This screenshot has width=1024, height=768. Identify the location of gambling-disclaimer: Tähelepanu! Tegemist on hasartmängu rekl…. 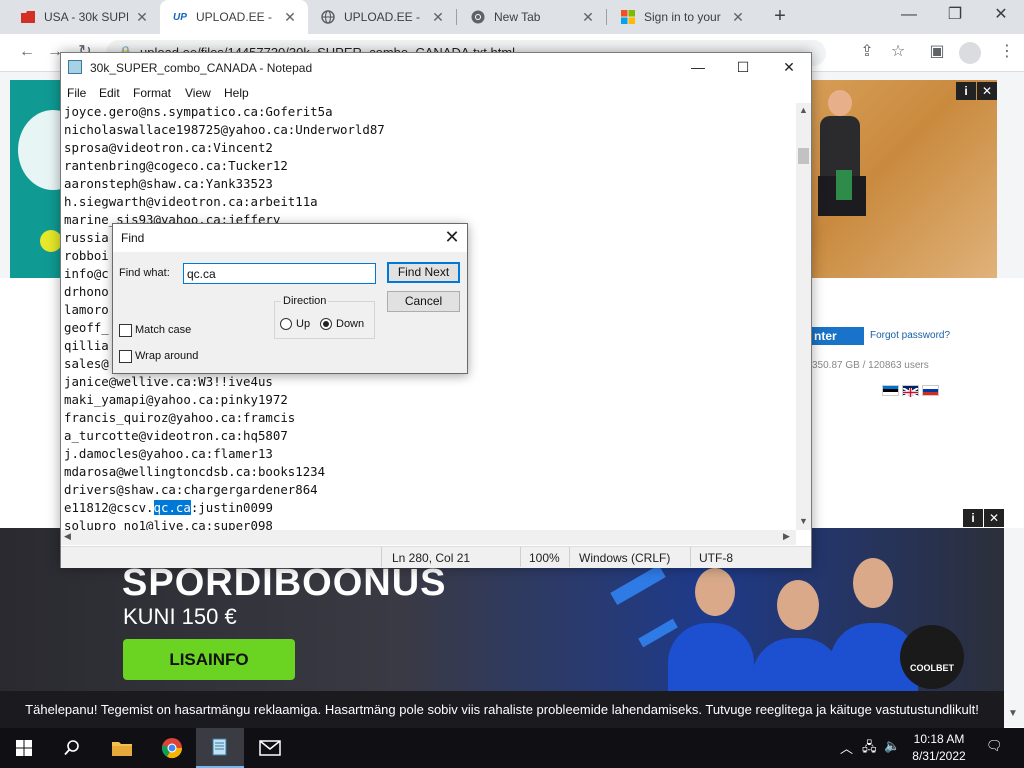
(502, 709).